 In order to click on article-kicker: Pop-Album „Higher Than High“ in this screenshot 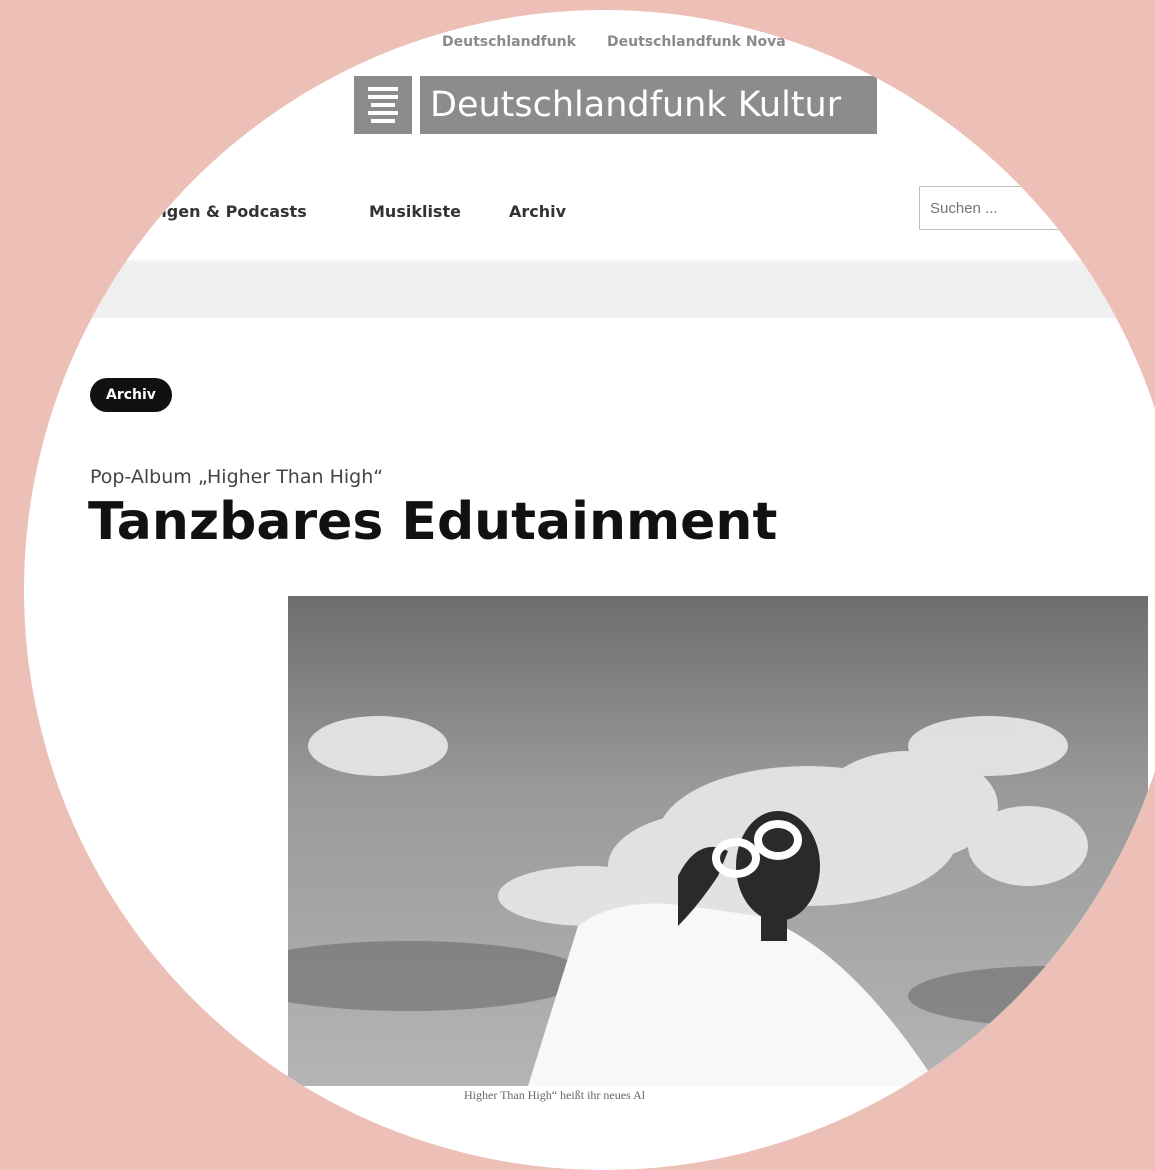, I will do `click(237, 477)`.